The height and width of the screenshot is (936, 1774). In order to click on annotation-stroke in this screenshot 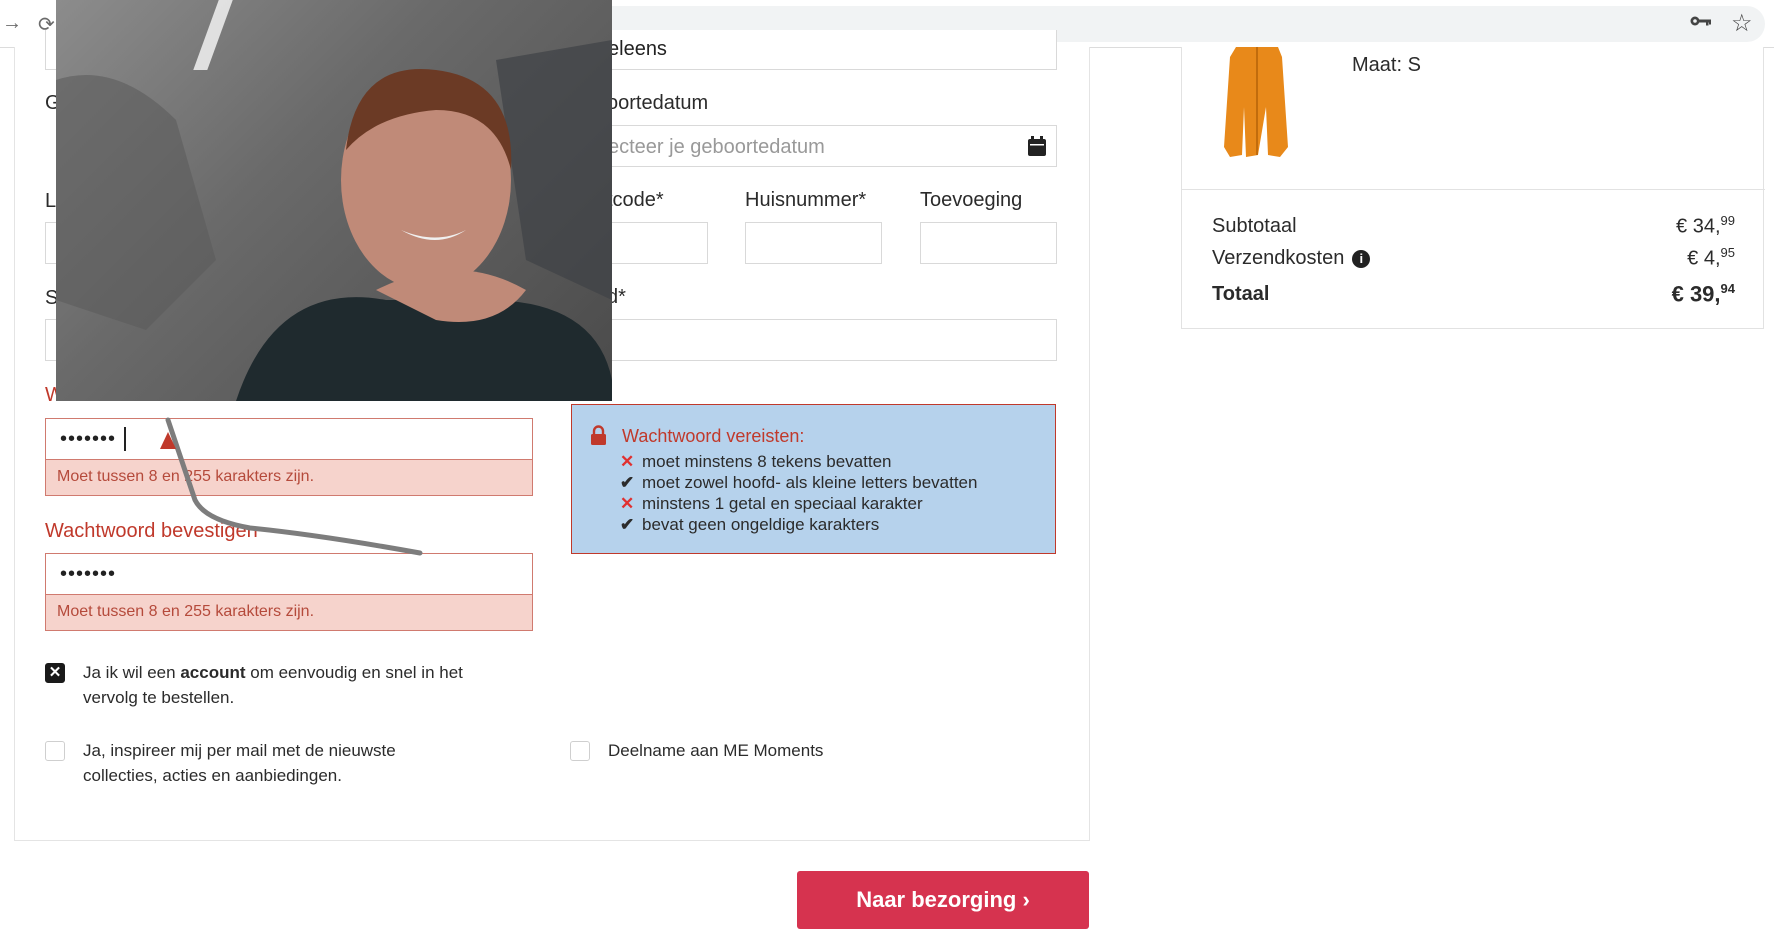, I will do `click(291, 486)`.